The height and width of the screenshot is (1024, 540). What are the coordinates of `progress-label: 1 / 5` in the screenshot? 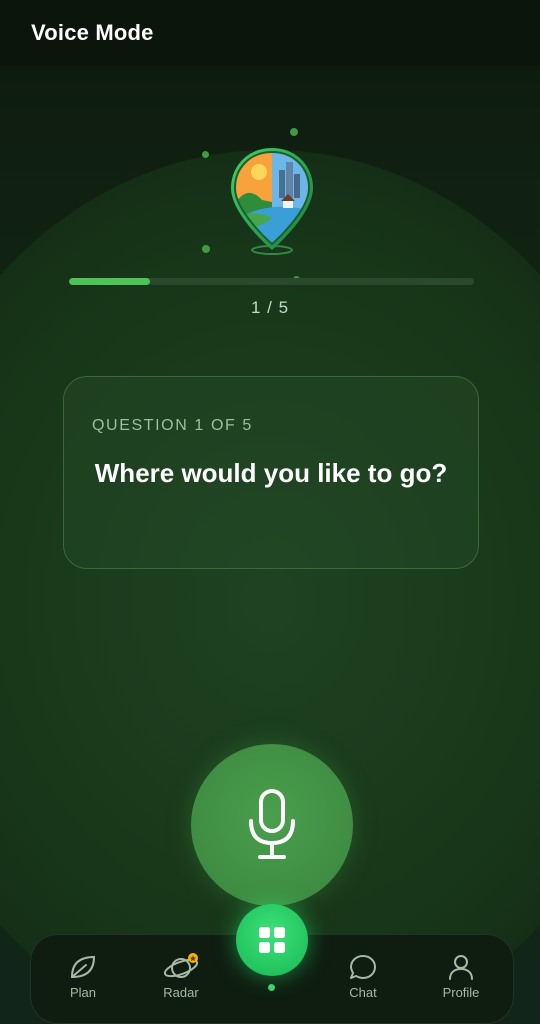 It's located at (270, 307).